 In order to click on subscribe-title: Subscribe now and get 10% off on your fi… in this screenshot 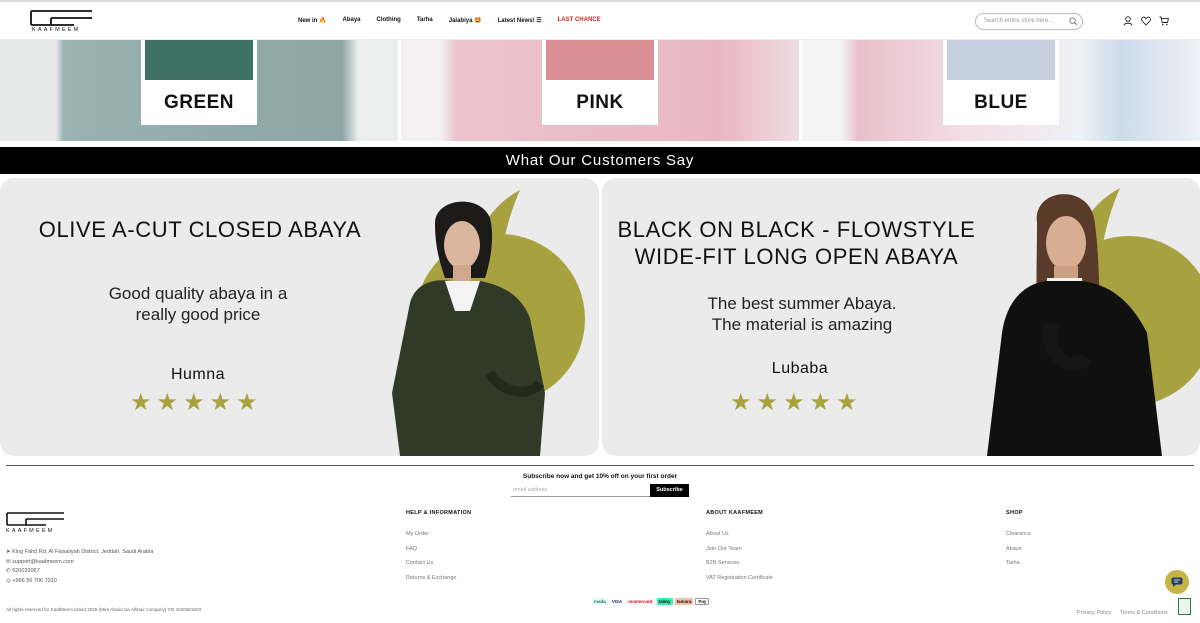, I will do `click(600, 476)`.